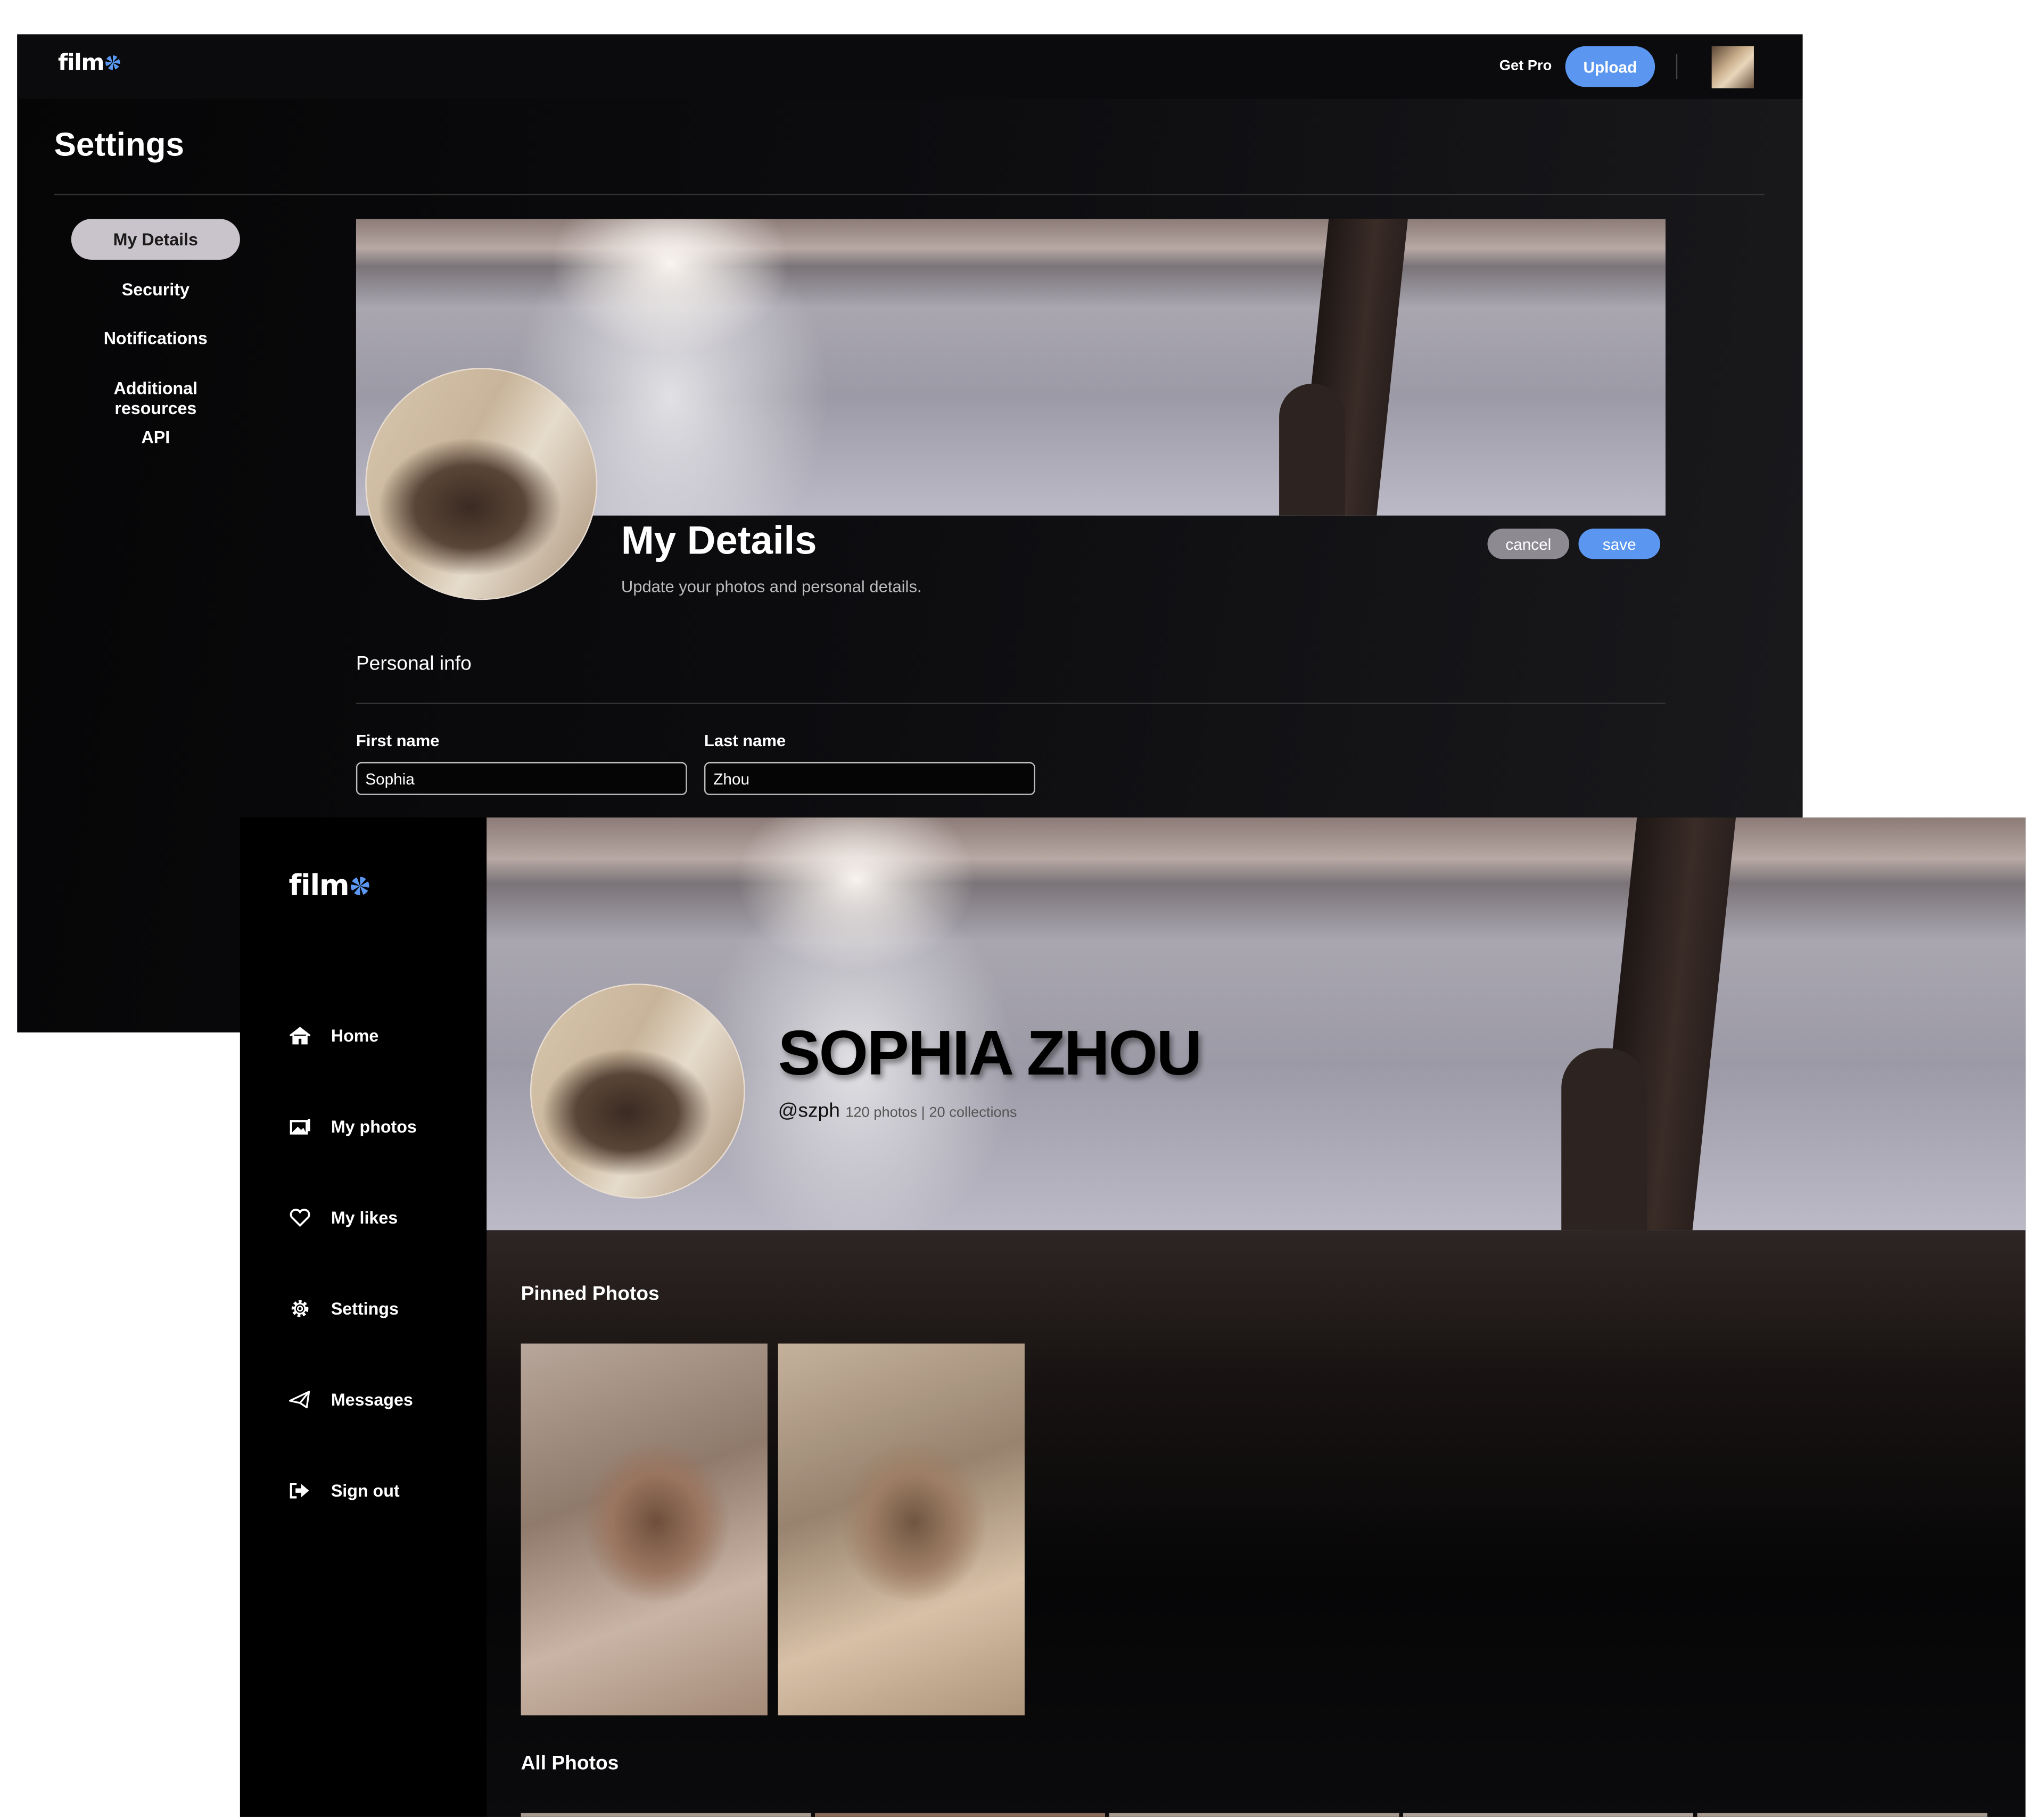 Image resolution: width=2044 pixels, height=1817 pixels. I want to click on cancel-button: cancel, so click(1528, 543).